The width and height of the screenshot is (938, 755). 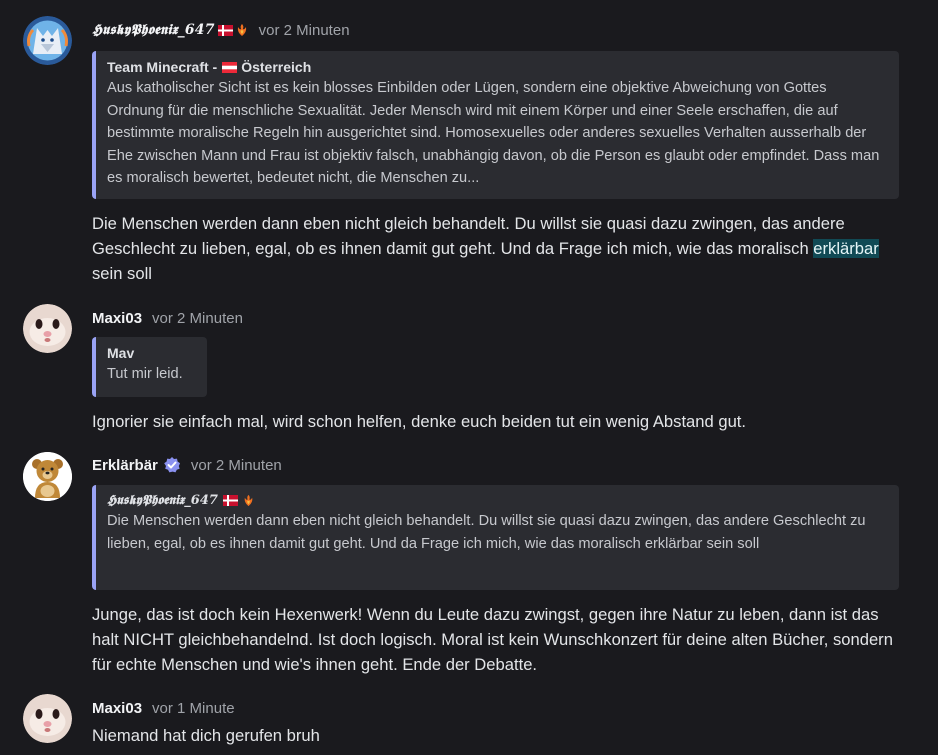 What do you see at coordinates (497, 67) in the screenshot?
I see `reply-author: Team Minecraft - Österreich` at bounding box center [497, 67].